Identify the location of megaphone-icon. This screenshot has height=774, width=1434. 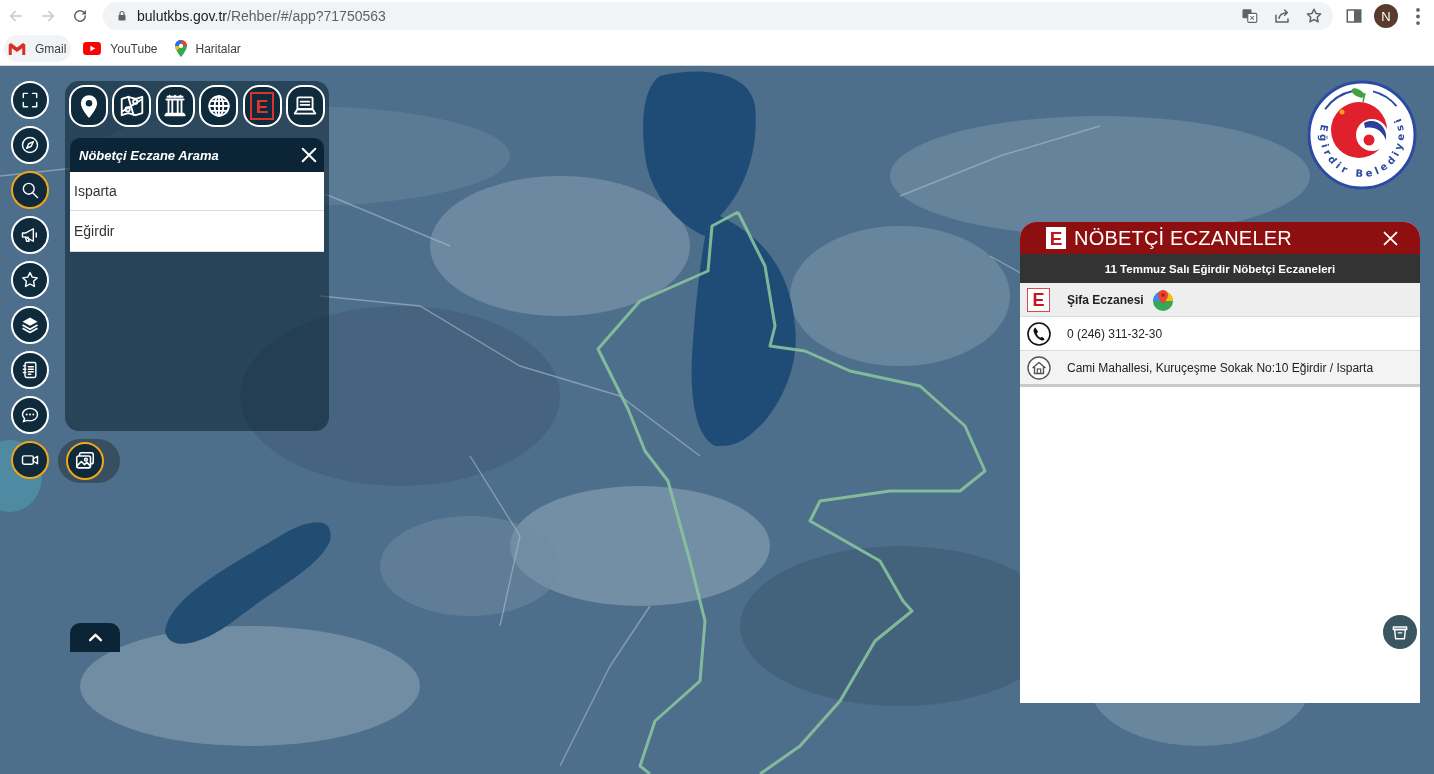
(30, 235).